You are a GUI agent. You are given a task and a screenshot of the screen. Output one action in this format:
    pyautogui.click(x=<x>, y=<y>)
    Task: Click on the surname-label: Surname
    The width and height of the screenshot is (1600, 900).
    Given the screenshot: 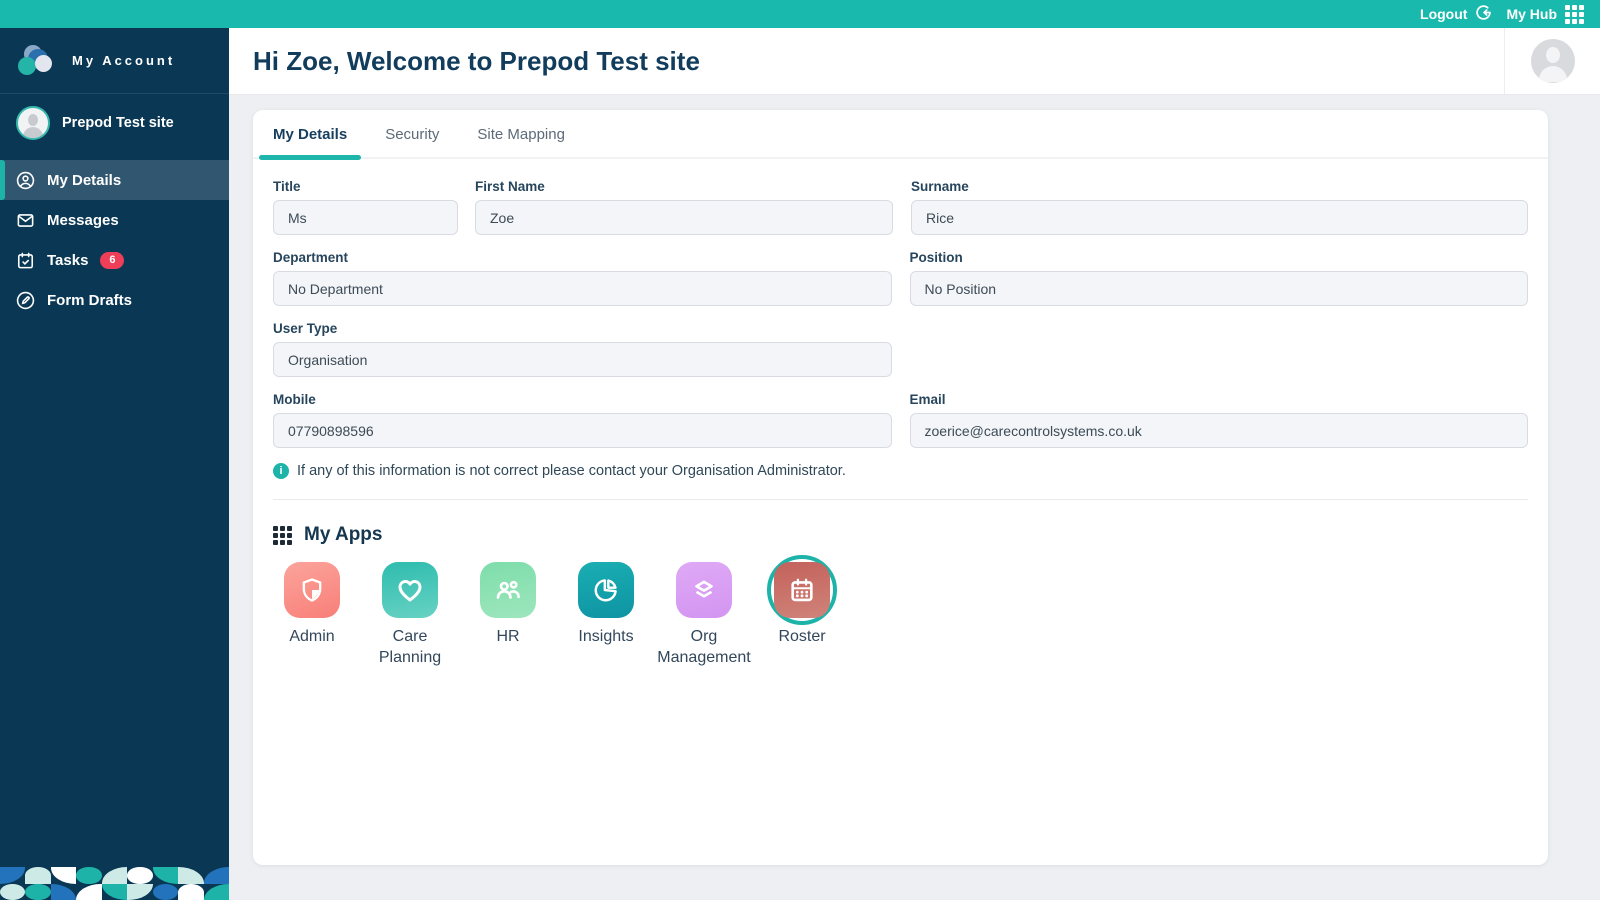 What is the action you would take?
    pyautogui.click(x=940, y=186)
    